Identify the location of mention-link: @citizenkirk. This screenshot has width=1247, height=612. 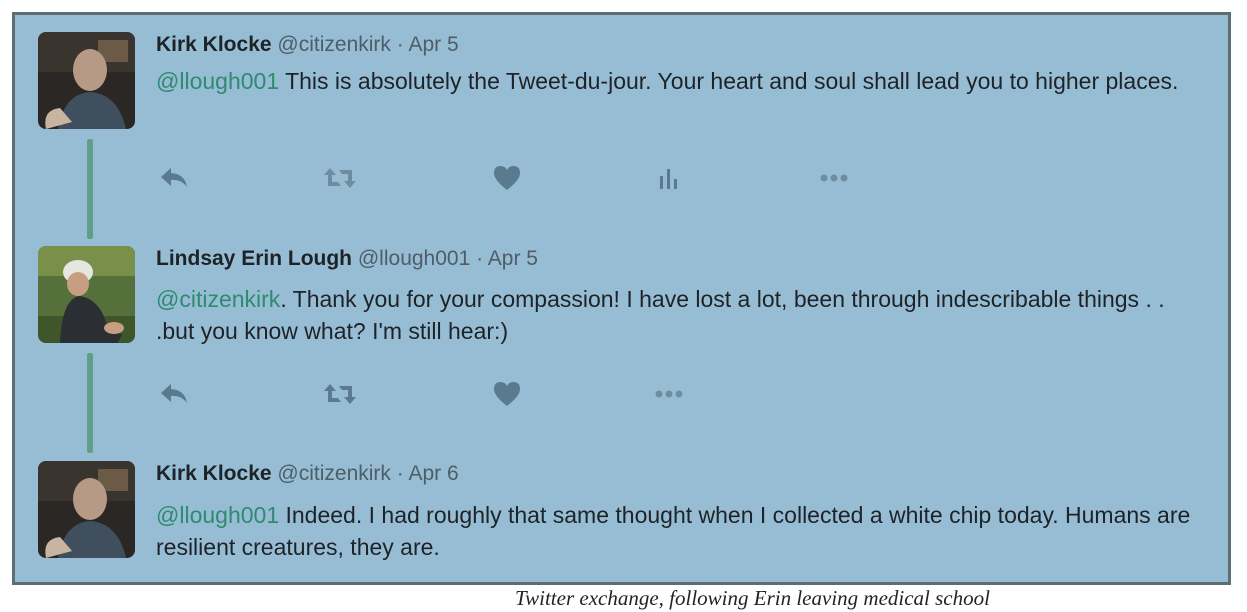
(218, 299).